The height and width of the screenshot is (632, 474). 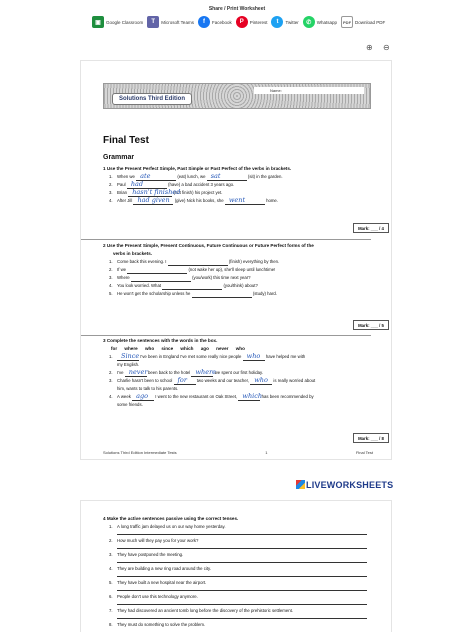 What do you see at coordinates (170, 22) in the screenshot?
I see `share-microsoft-teams-button: T Microsoft Teams` at bounding box center [170, 22].